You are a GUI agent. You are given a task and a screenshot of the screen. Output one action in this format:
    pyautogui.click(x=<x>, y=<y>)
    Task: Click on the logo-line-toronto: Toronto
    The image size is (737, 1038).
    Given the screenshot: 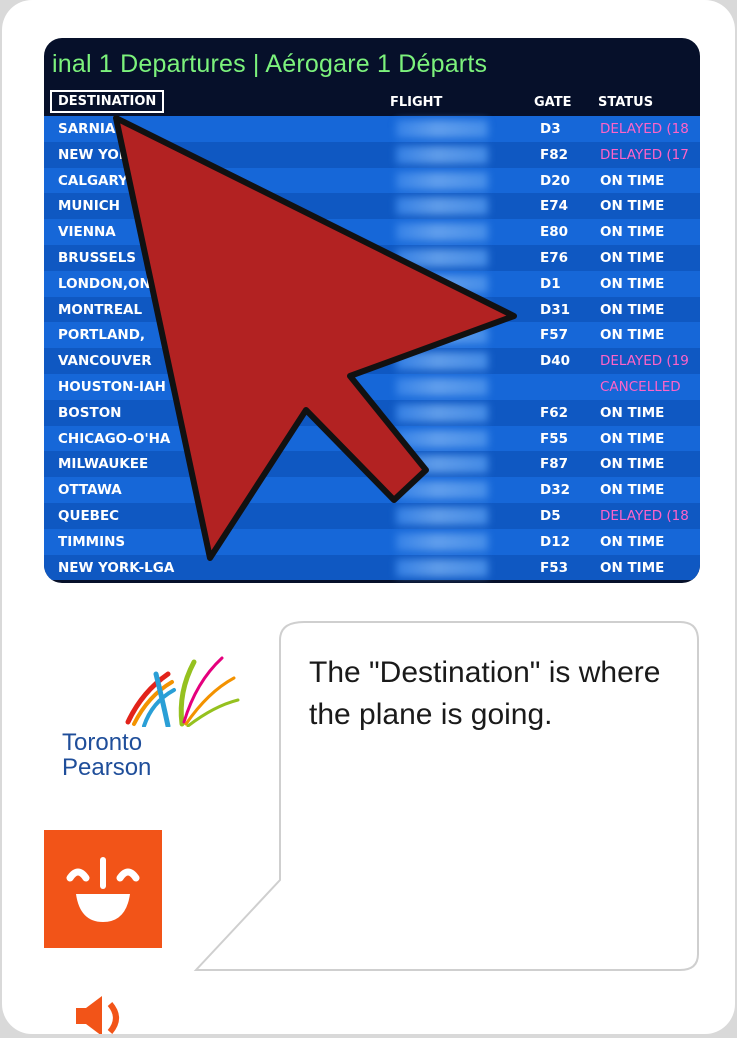 What is the action you would take?
    pyautogui.click(x=102, y=742)
    